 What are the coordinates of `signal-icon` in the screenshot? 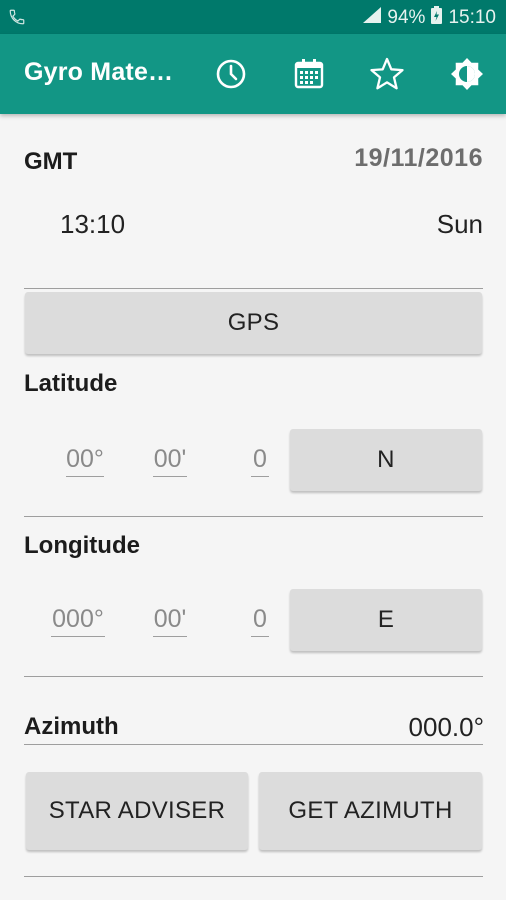 It's located at (372, 18).